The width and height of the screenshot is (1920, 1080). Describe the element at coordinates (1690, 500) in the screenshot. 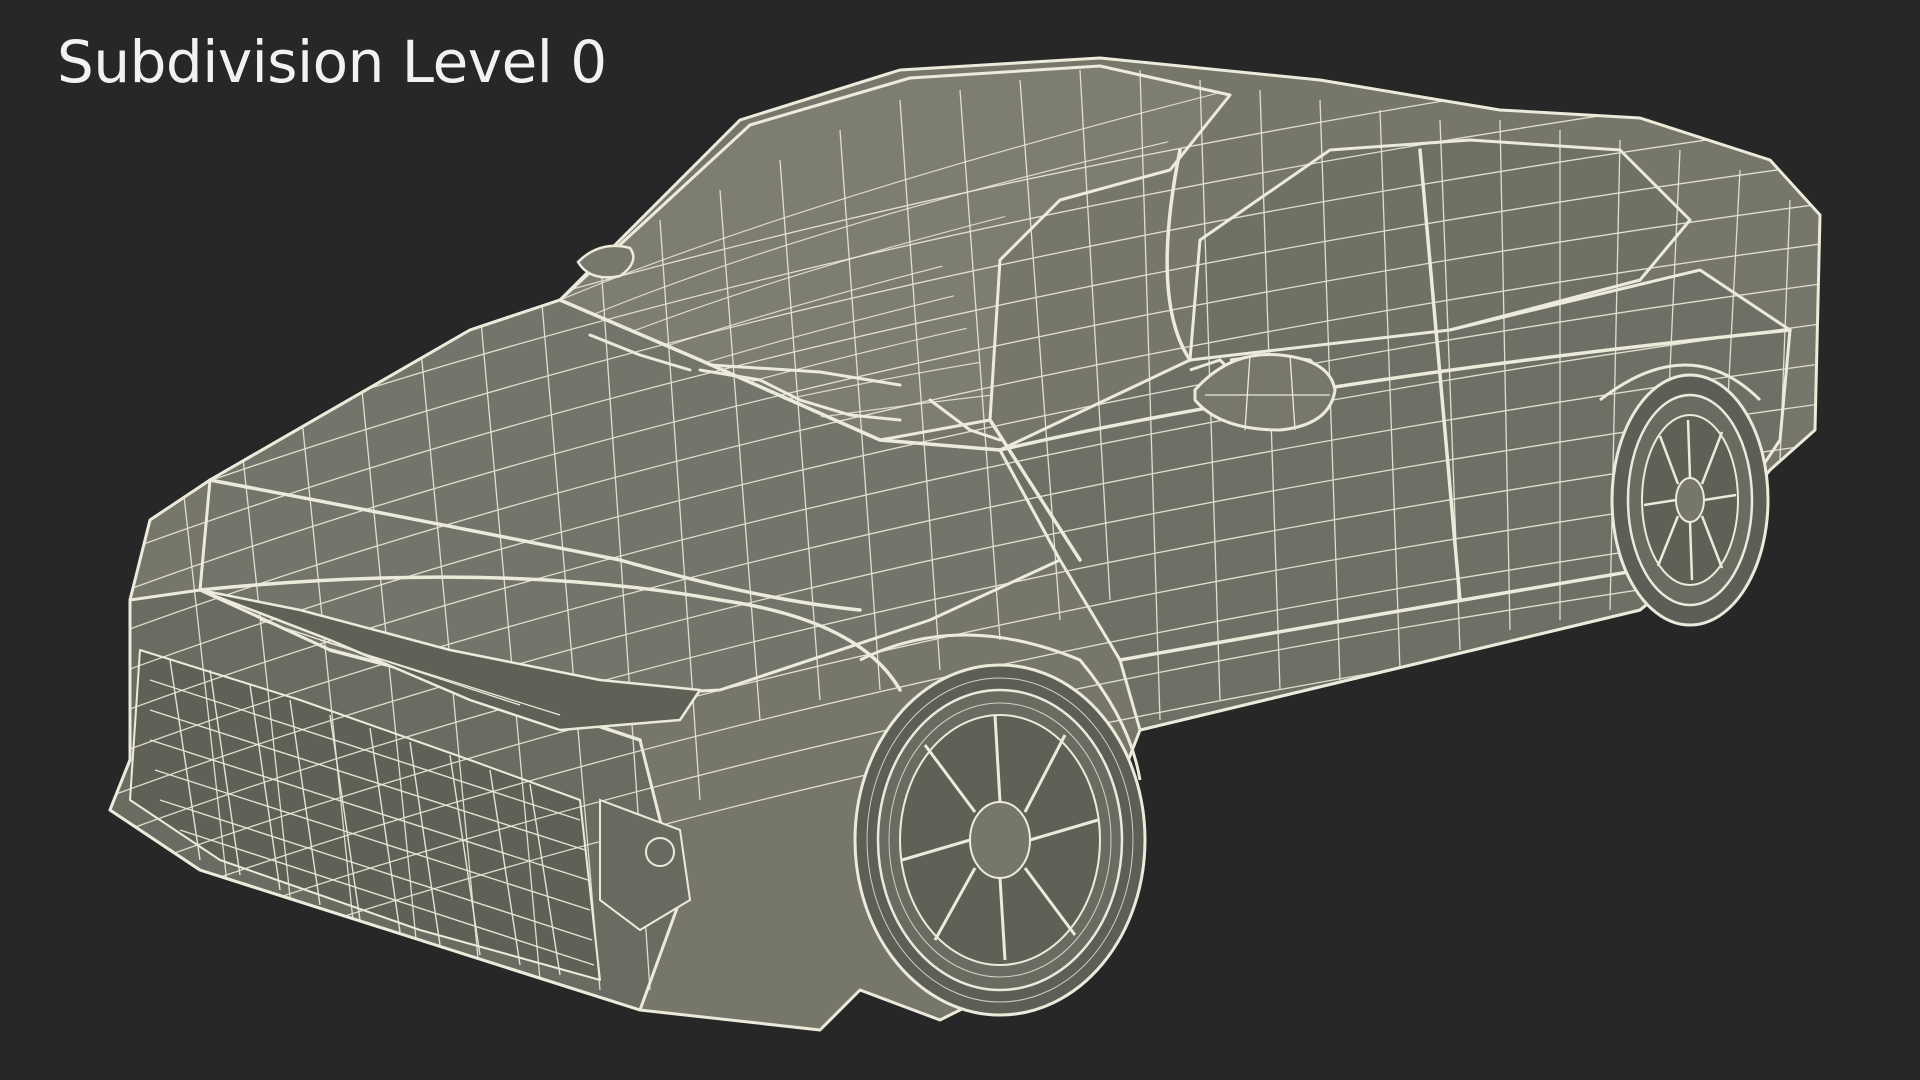

I see `rear-wheel` at that location.